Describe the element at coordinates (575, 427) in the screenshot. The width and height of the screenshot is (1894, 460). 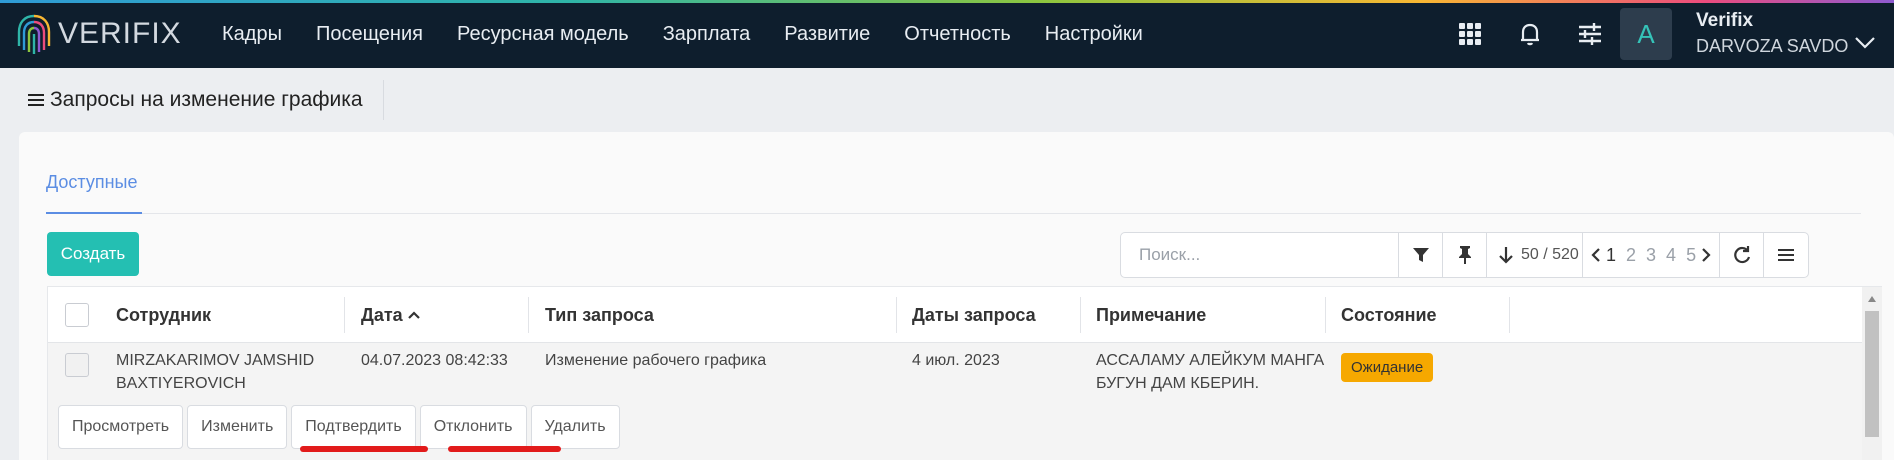
I see `delete-button: Удалить` at that location.